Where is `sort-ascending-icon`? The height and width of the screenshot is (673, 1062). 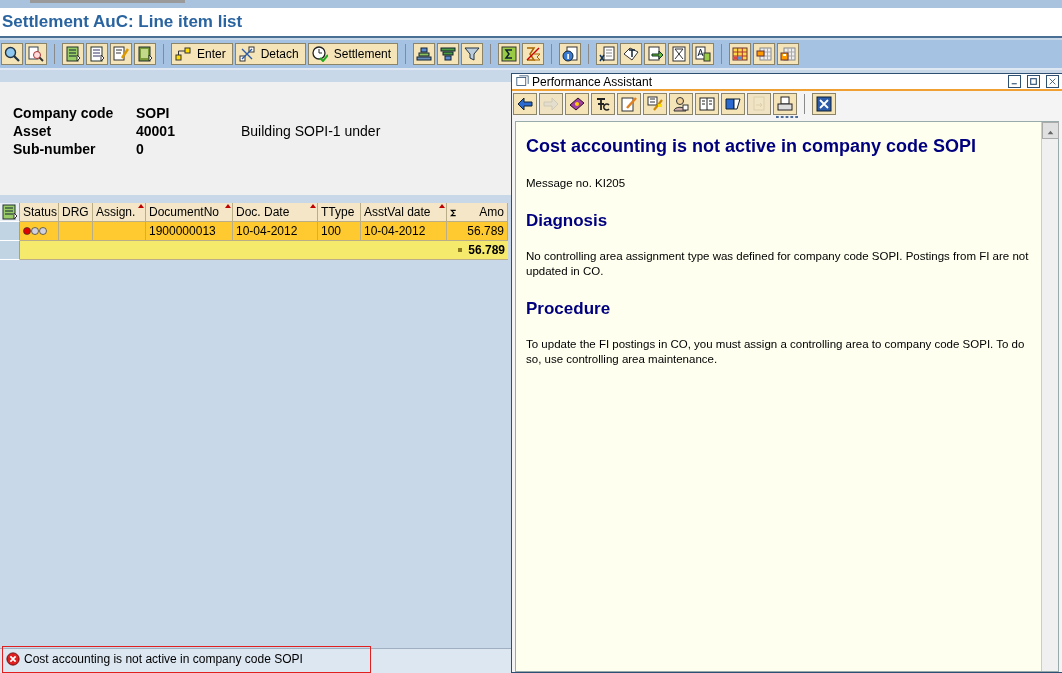 sort-ascending-icon is located at coordinates (424, 54).